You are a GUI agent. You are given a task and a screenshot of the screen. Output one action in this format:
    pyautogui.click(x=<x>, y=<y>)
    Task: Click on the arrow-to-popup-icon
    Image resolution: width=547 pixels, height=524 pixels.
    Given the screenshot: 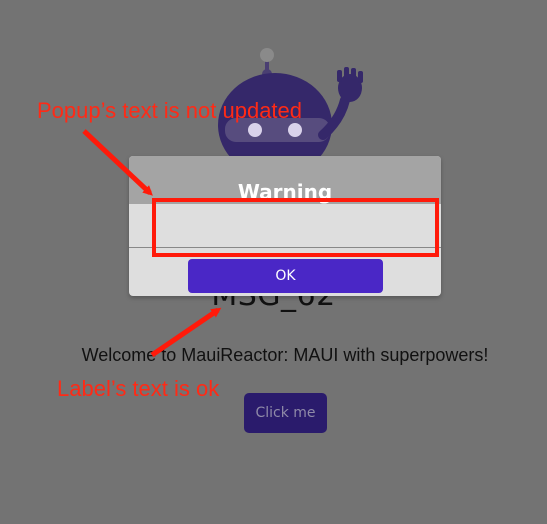 What is the action you would take?
    pyautogui.click(x=117, y=162)
    